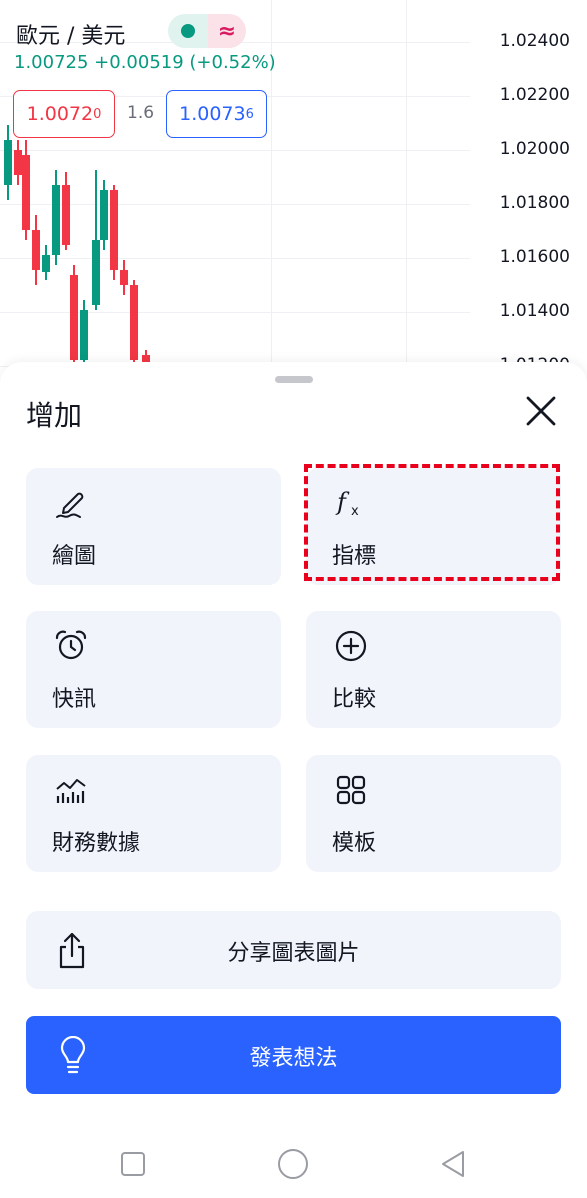 Image resolution: width=587 pixels, height=1198 pixels. I want to click on market-open-dot-icon, so click(188, 31).